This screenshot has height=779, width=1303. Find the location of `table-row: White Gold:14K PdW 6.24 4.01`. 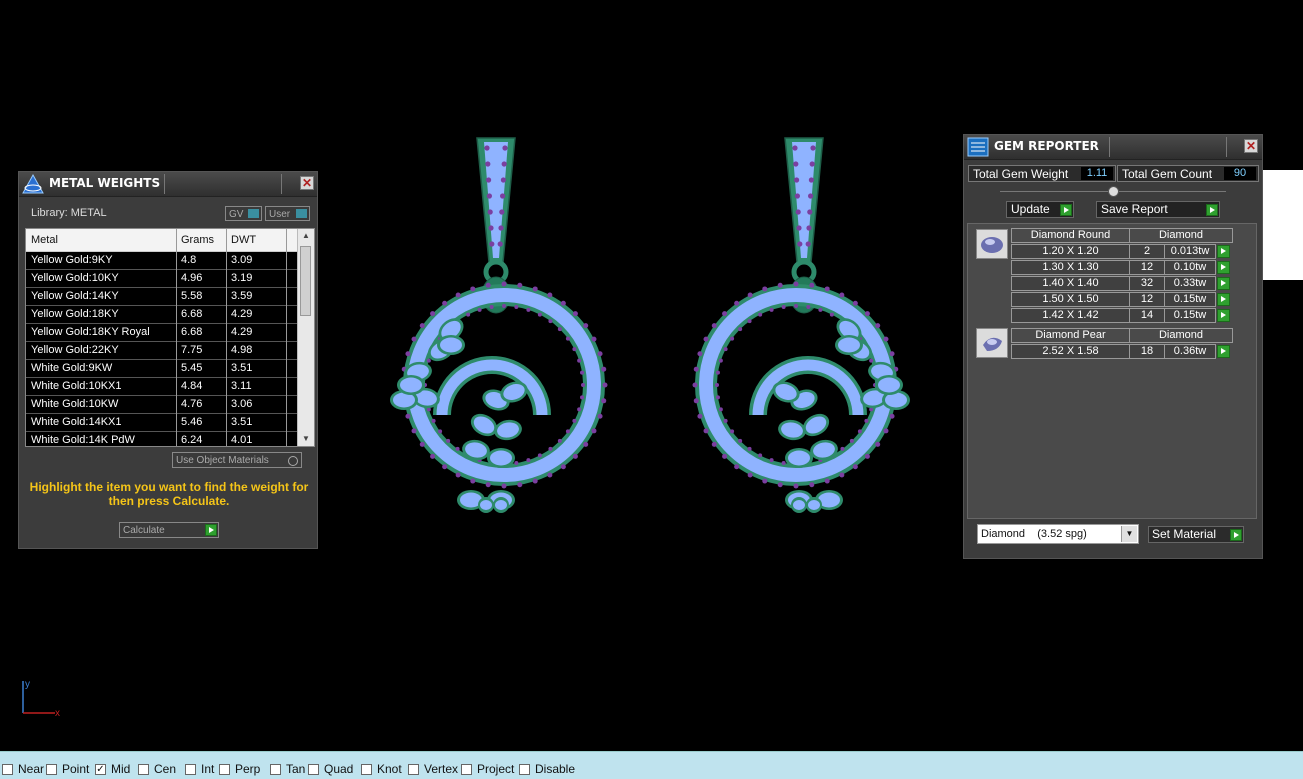

table-row: White Gold:14K PdW 6.24 4.01 is located at coordinates (170, 439).